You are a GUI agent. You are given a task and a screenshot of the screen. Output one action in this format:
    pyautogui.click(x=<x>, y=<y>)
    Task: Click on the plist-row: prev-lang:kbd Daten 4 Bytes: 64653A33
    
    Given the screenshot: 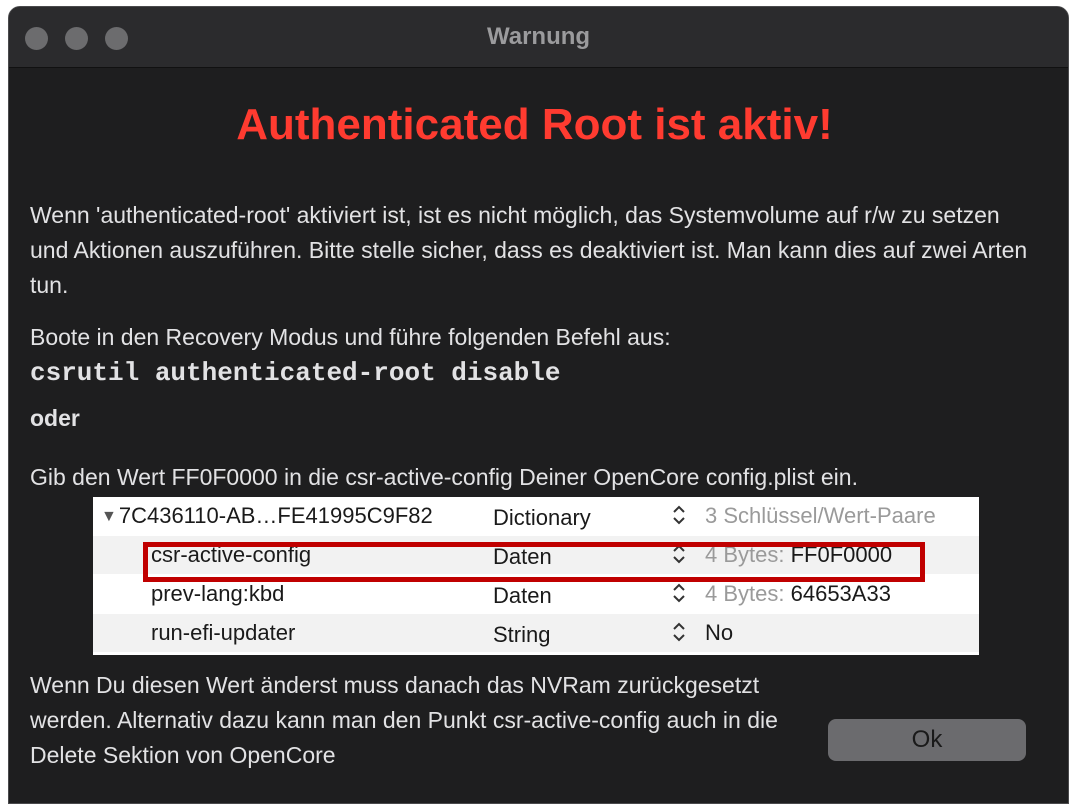 What is the action you would take?
    pyautogui.click(x=536, y=594)
    